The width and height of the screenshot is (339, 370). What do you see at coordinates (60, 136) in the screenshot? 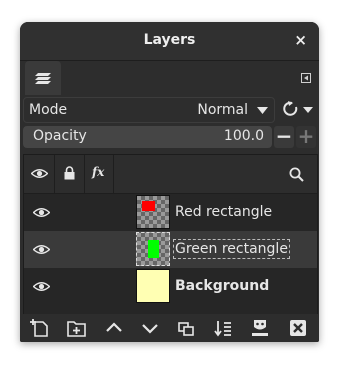
I see `opacity-label: Opacity` at bounding box center [60, 136].